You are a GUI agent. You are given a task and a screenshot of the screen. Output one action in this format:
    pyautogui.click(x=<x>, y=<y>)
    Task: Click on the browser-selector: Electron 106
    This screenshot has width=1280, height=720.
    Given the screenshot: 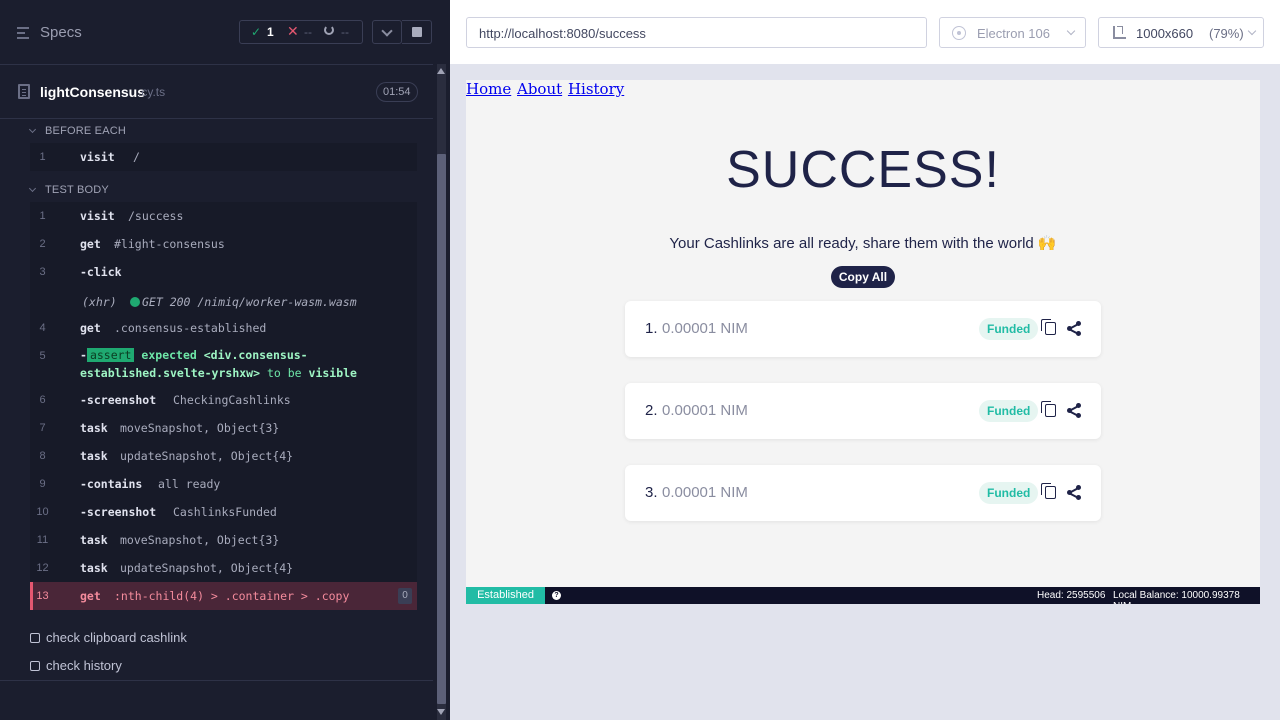 What is the action you would take?
    pyautogui.click(x=1012, y=32)
    